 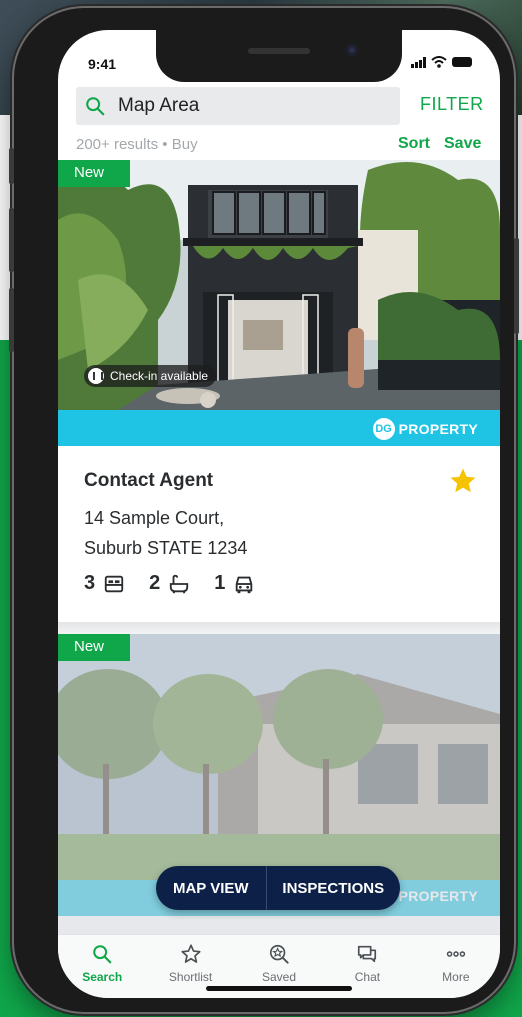 What do you see at coordinates (367, 954) in the screenshot?
I see `chat-icon` at bounding box center [367, 954].